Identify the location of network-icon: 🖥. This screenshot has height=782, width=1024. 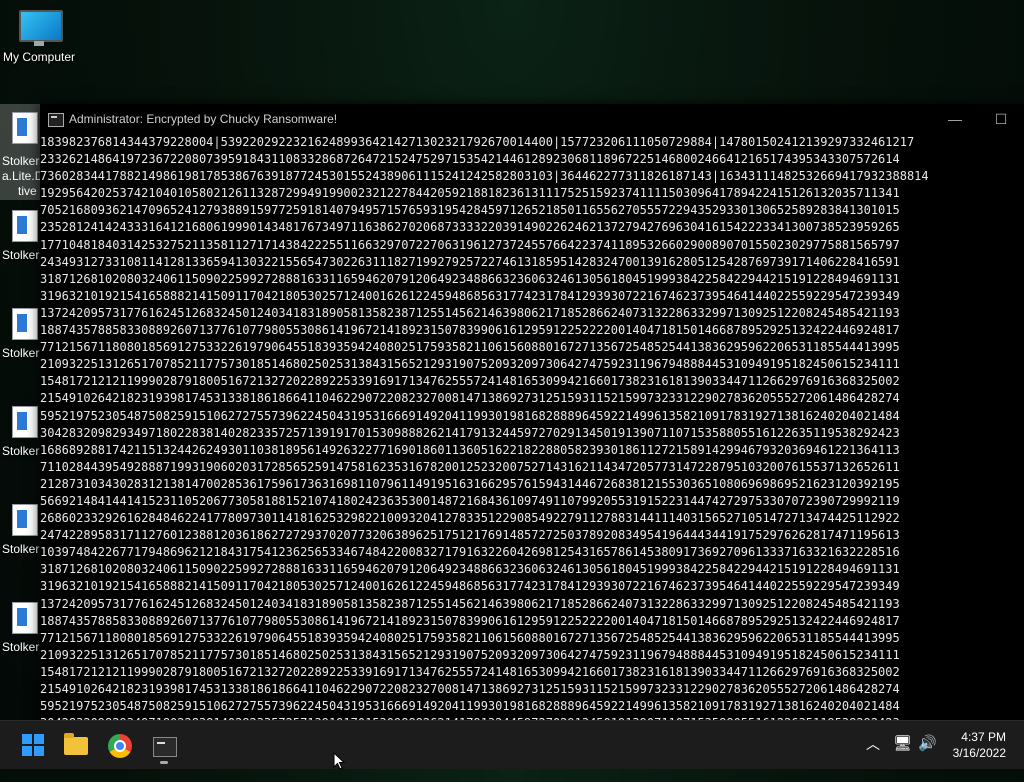
(902, 758).